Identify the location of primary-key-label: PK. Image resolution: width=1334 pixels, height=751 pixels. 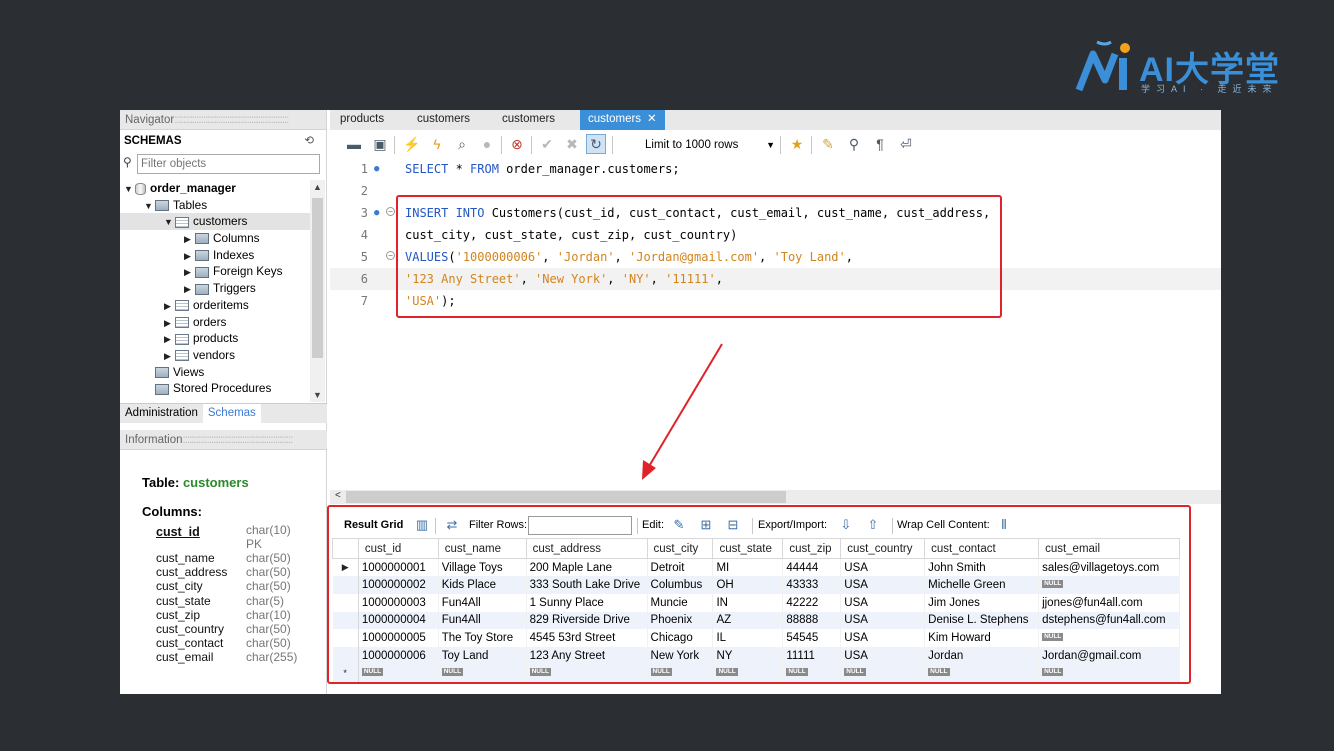
(254, 544).